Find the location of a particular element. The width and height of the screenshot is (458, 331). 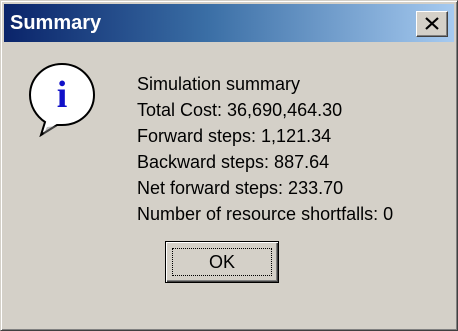

ok-button: OK is located at coordinates (222, 262).